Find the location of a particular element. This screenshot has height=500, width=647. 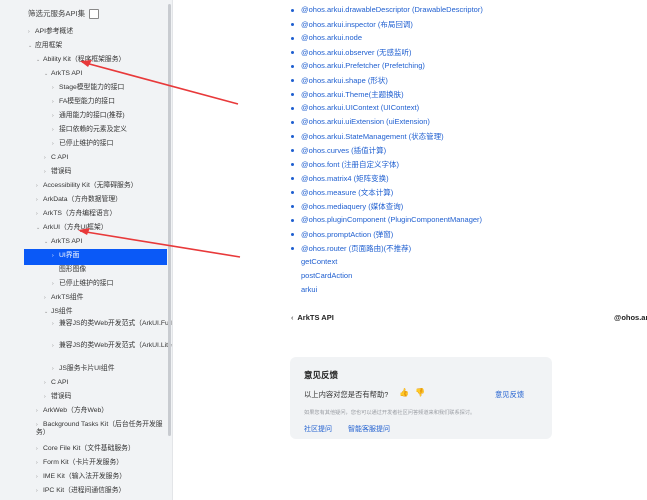

sidebar-item: › Stage模型能力的接口 is located at coordinates (88, 88).